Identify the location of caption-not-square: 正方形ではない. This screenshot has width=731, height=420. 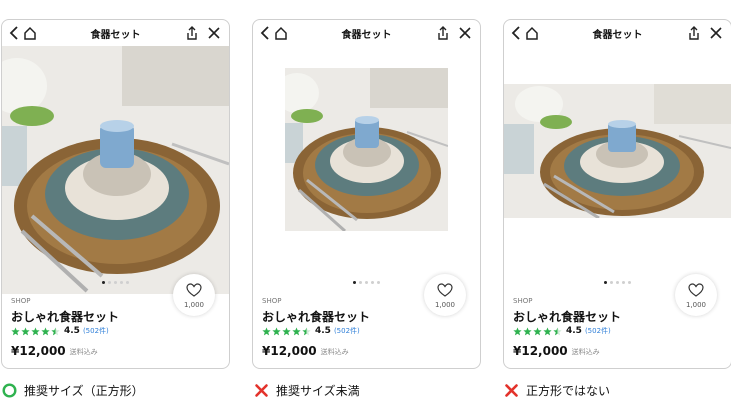
(557, 392).